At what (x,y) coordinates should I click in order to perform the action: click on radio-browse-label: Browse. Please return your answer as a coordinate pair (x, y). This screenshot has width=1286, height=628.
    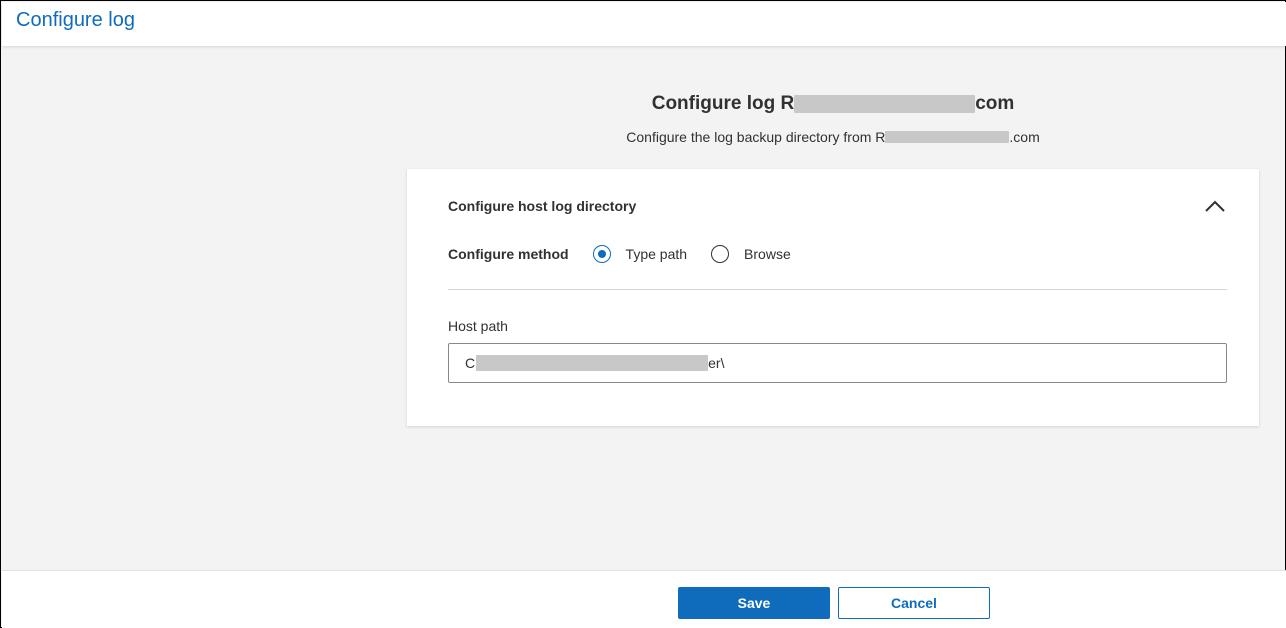
    Looking at the image, I should click on (767, 254).